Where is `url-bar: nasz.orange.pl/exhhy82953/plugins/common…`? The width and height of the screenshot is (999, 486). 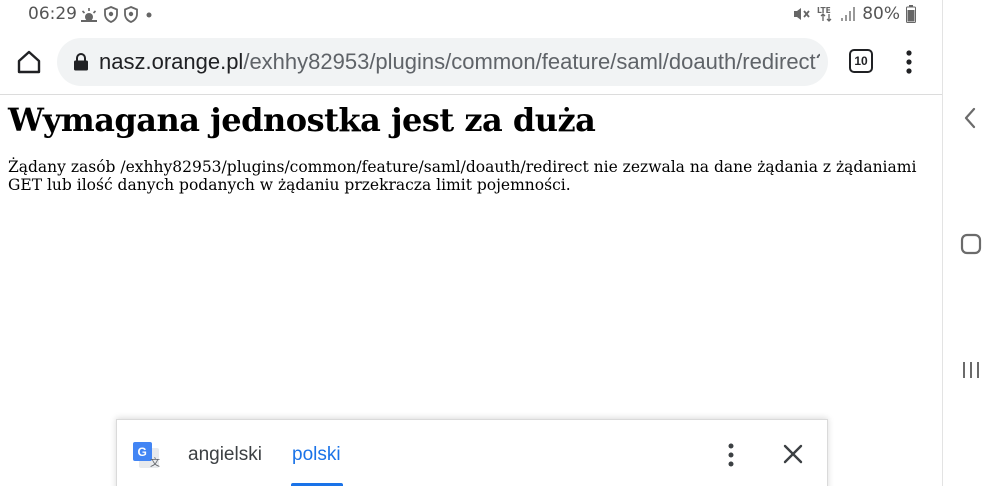 url-bar: nasz.orange.pl/exhhy82953/plugins/common… is located at coordinates (442, 62).